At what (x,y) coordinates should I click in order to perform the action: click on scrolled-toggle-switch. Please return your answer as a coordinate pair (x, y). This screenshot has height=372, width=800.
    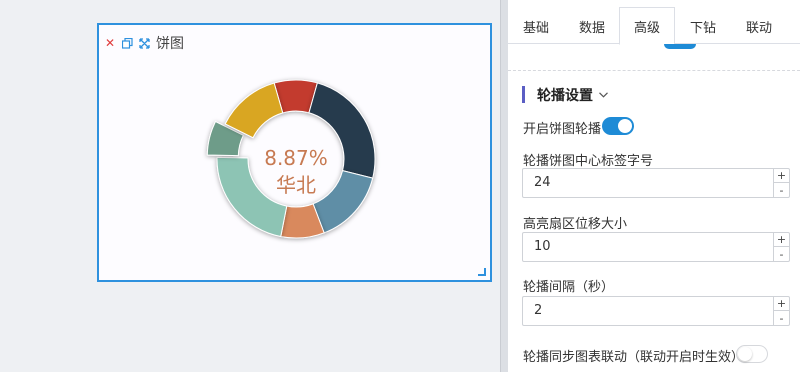
    Looking at the image, I should click on (680, 46).